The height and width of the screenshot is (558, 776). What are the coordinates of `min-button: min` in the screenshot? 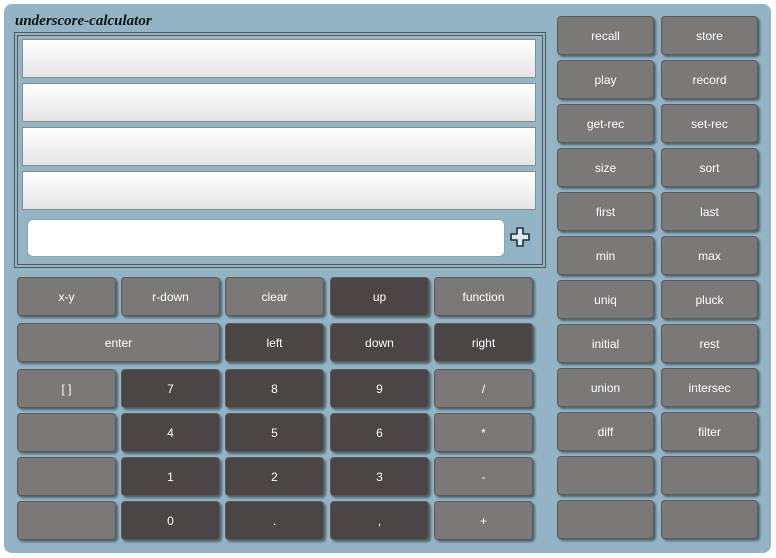 It's located at (605, 255).